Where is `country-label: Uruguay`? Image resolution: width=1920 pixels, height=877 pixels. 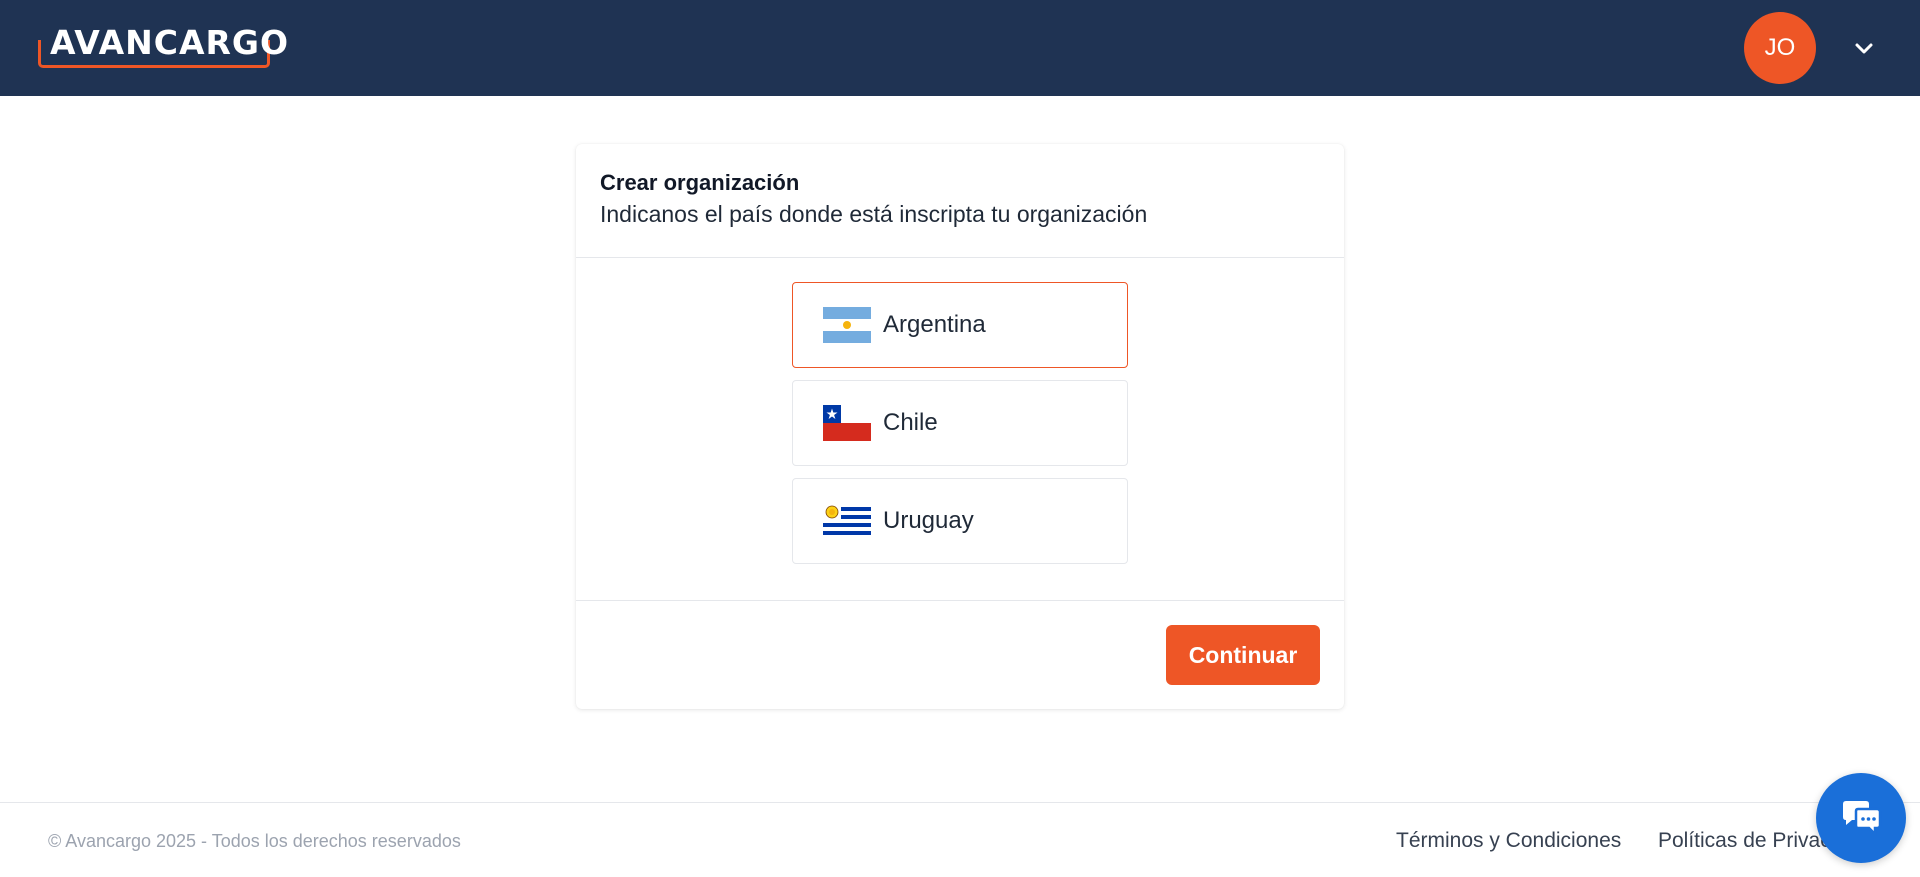 country-label: Uruguay is located at coordinates (928, 520).